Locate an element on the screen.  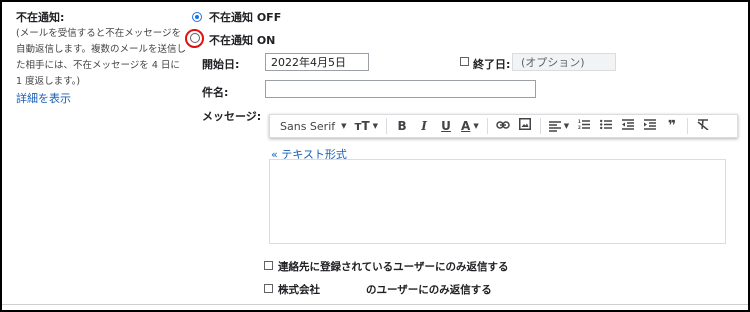
company-only-suffix: のユーザーにのみ返信する is located at coordinates (429, 290).